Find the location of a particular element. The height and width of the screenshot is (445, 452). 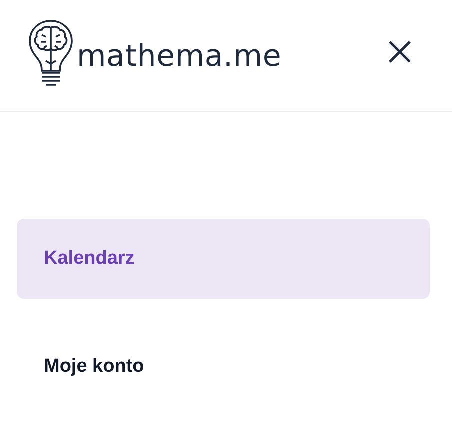

close-icon is located at coordinates (400, 52).